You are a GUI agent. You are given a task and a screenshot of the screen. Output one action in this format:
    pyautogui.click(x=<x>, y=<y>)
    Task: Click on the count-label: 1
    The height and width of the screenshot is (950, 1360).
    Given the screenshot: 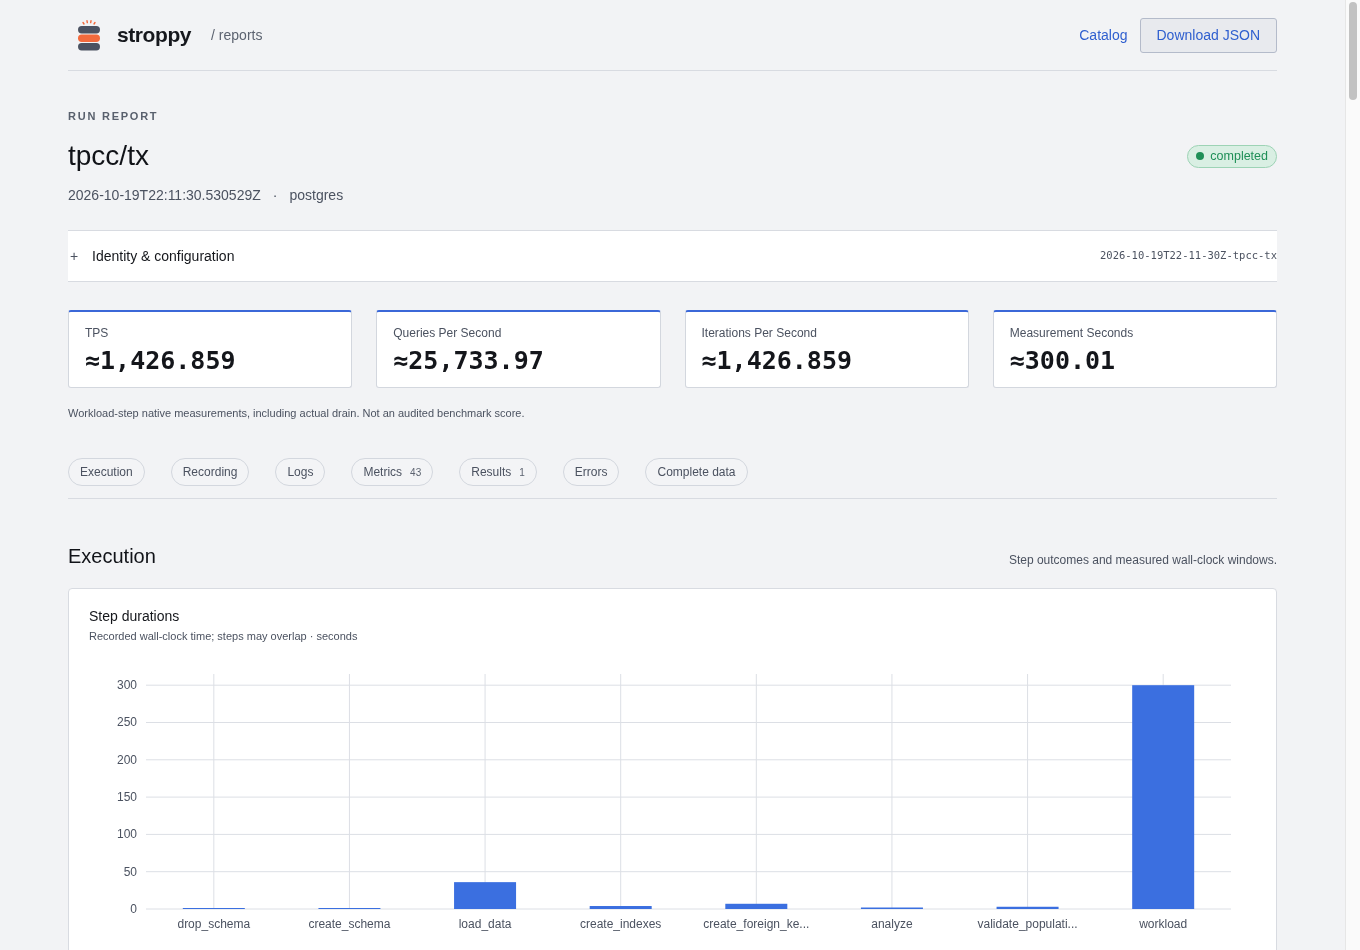 What is the action you would take?
    pyautogui.click(x=522, y=472)
    